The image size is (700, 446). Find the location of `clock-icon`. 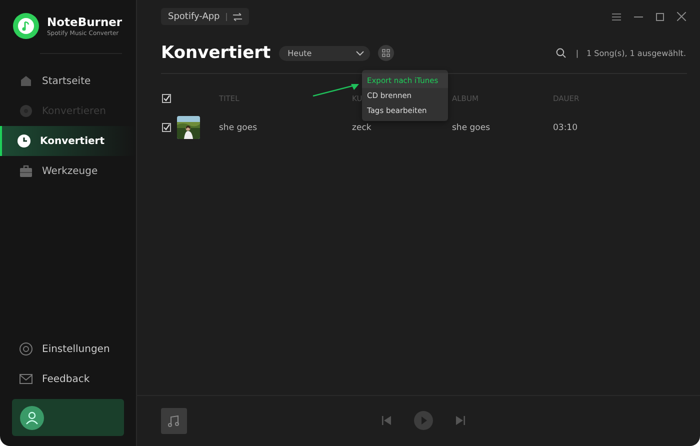

clock-icon is located at coordinates (24, 141).